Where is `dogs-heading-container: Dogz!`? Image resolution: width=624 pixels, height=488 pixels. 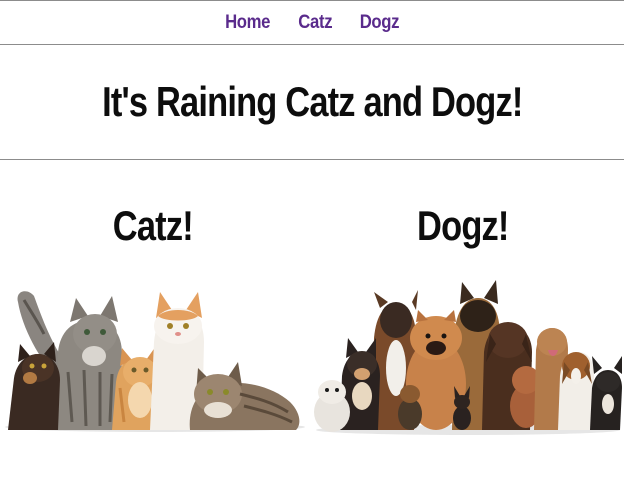
dogs-heading-container: Dogz! is located at coordinates (463, 226).